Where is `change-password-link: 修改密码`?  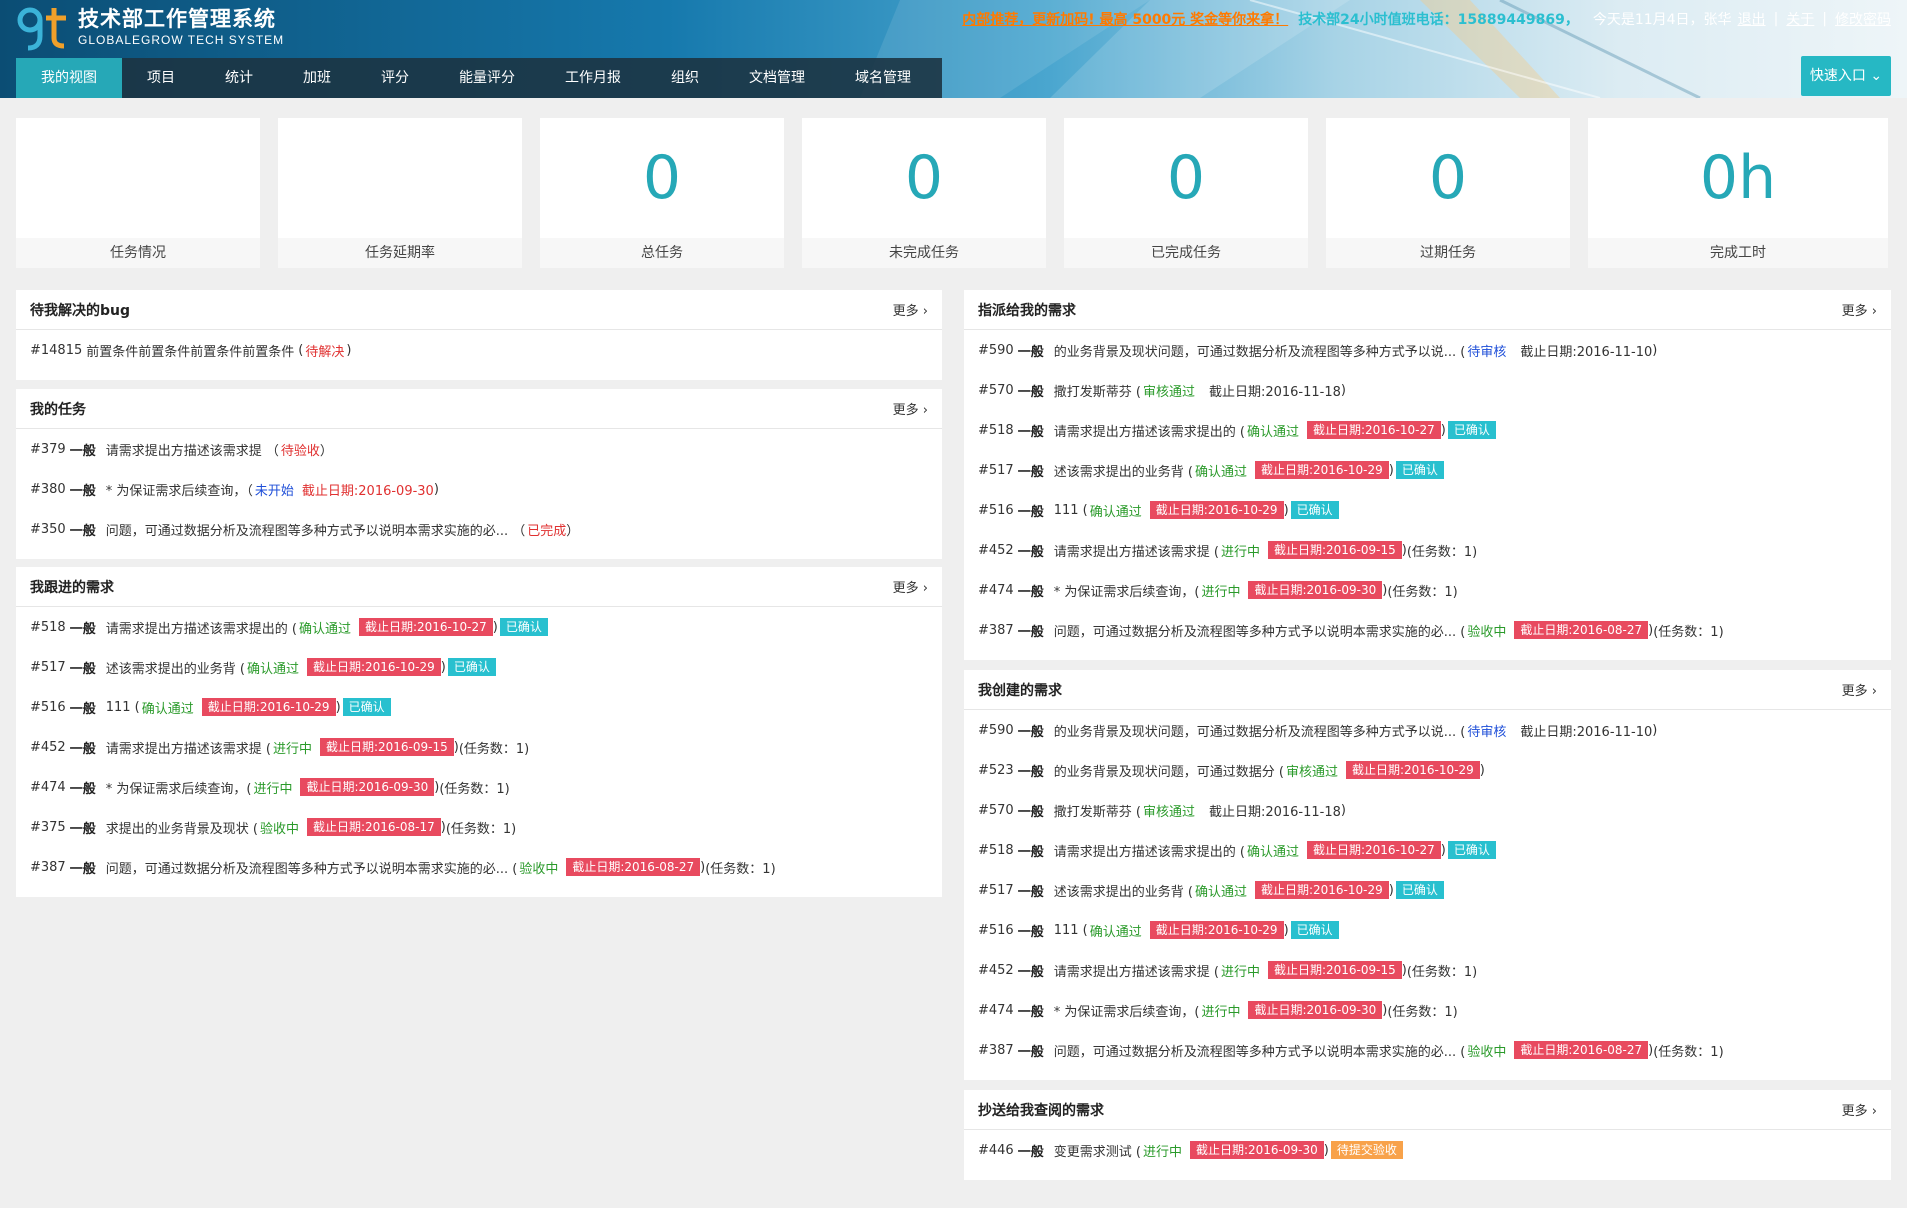 change-password-link: 修改密码 is located at coordinates (1863, 19).